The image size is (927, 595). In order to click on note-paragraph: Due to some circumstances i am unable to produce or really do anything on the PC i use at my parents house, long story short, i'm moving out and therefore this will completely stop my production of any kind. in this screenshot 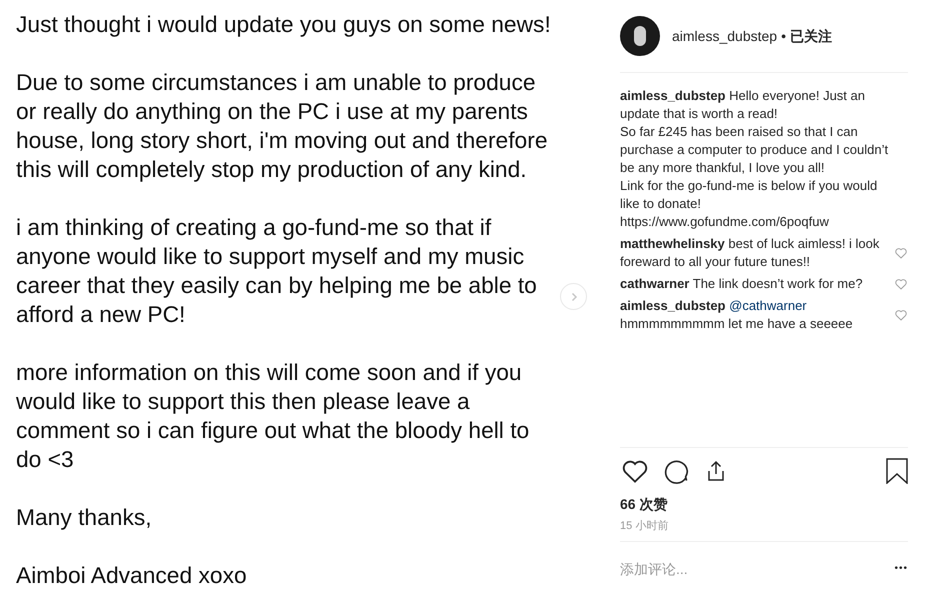, I will do `click(282, 126)`.